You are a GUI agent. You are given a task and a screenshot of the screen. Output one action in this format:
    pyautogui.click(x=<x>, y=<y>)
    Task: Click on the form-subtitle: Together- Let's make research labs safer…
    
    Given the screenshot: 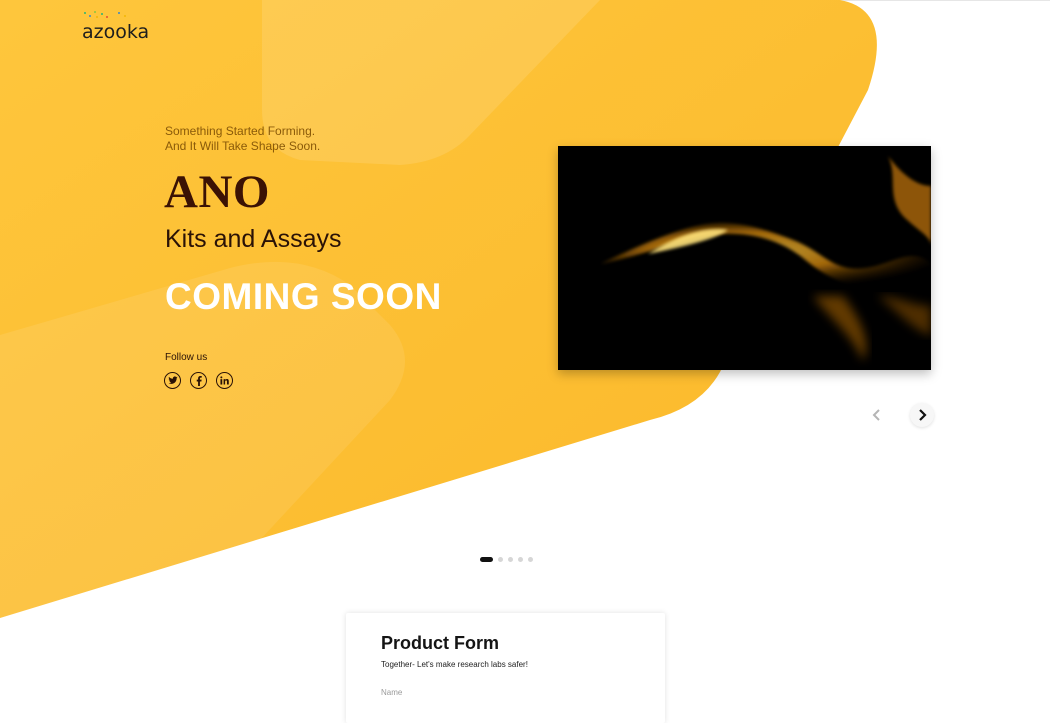 What is the action you would take?
    pyautogui.click(x=454, y=664)
    